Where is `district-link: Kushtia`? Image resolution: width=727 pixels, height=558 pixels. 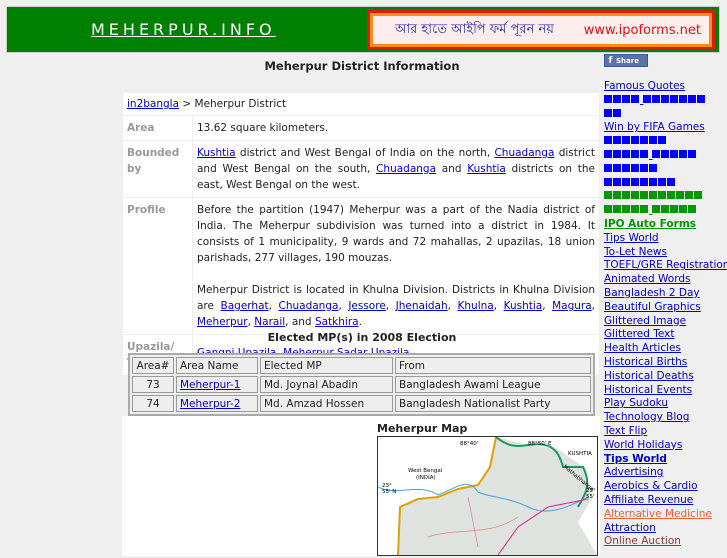
district-link: Kushtia is located at coordinates (523, 306).